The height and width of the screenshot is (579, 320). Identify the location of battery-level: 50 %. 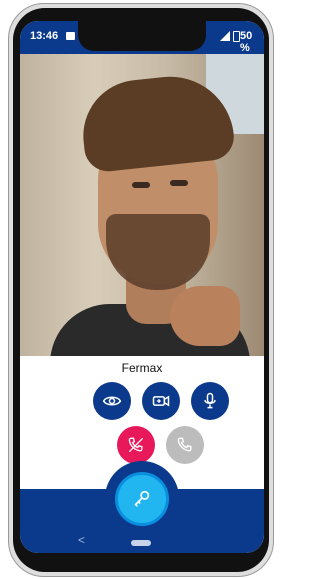
(246, 42).